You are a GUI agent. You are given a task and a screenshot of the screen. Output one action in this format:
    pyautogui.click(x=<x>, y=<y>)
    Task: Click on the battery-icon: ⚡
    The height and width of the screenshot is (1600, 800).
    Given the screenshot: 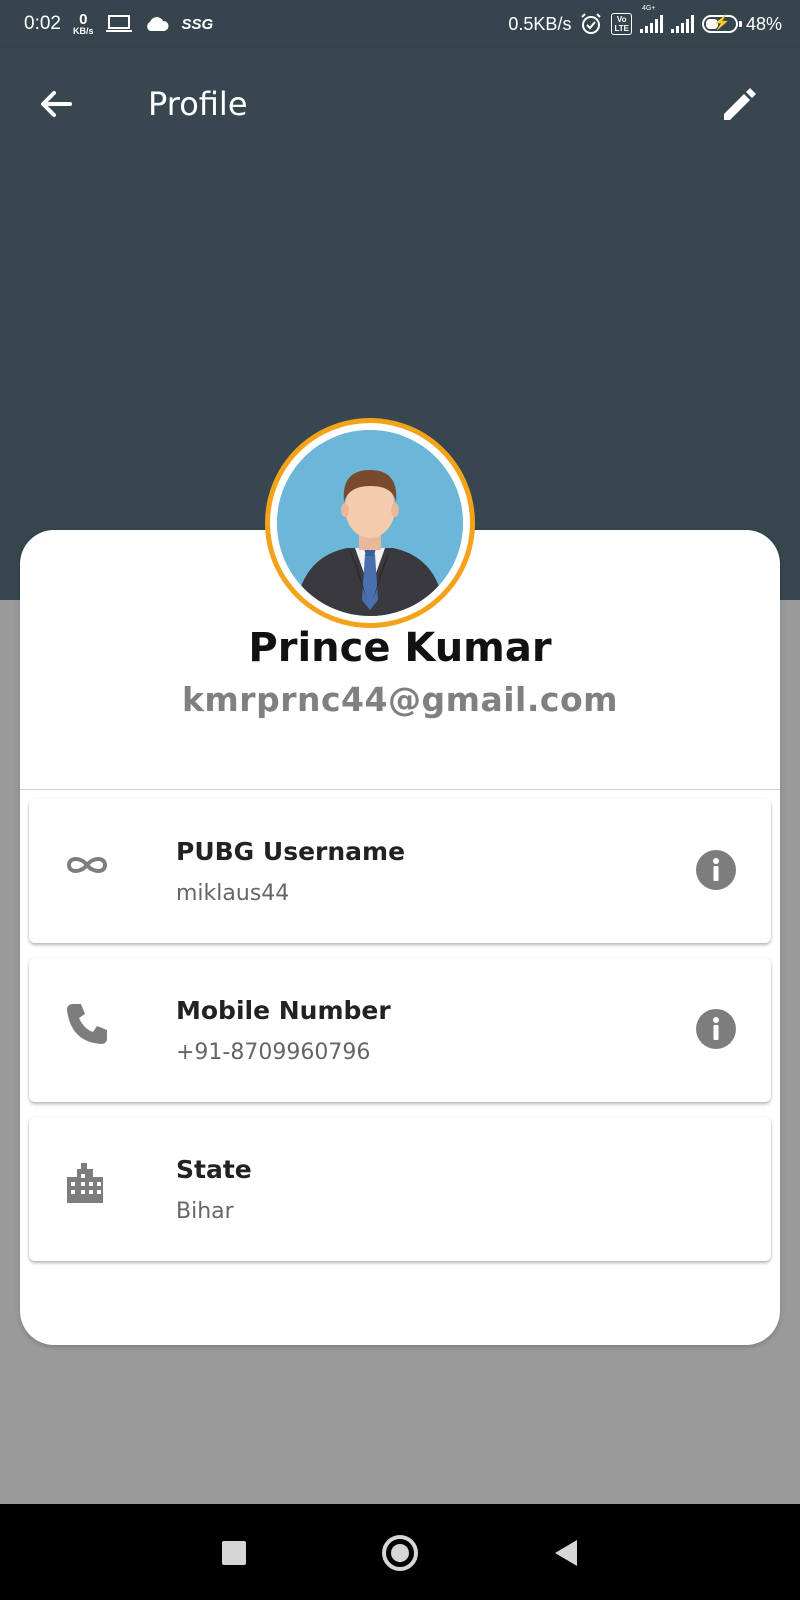 What is the action you would take?
    pyautogui.click(x=721, y=23)
    